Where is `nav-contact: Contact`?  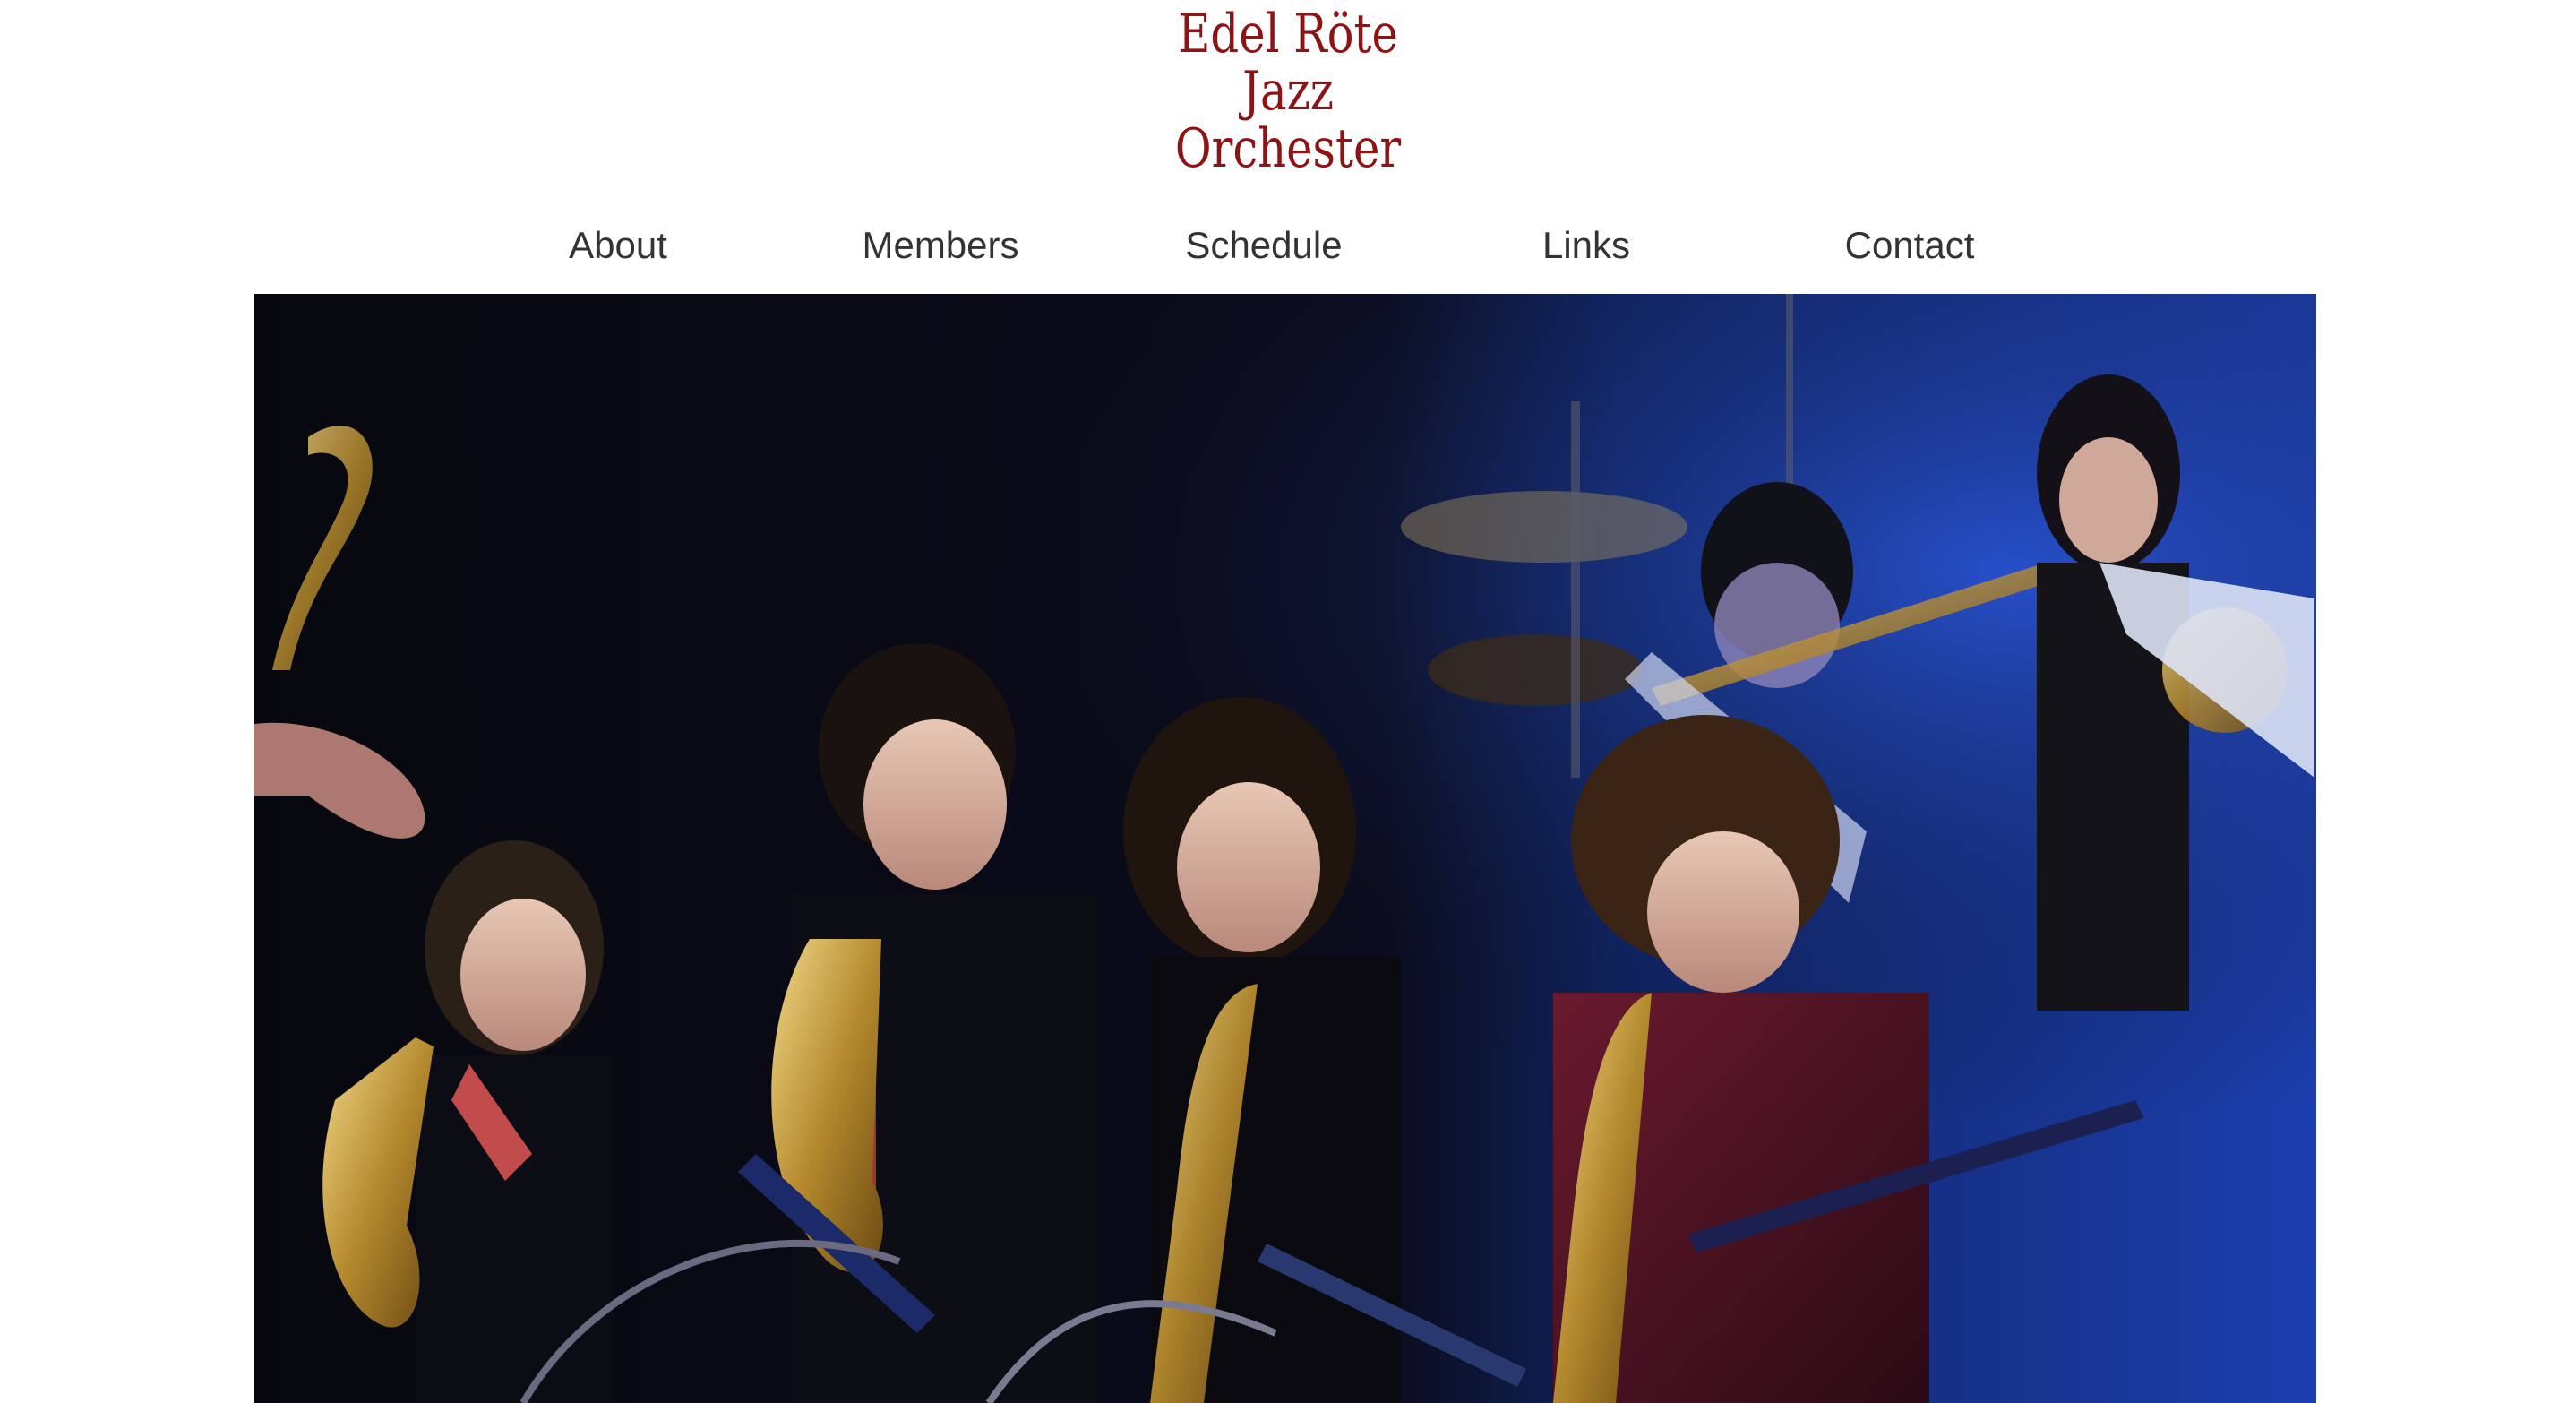
nav-contact: Contact is located at coordinates (1910, 245).